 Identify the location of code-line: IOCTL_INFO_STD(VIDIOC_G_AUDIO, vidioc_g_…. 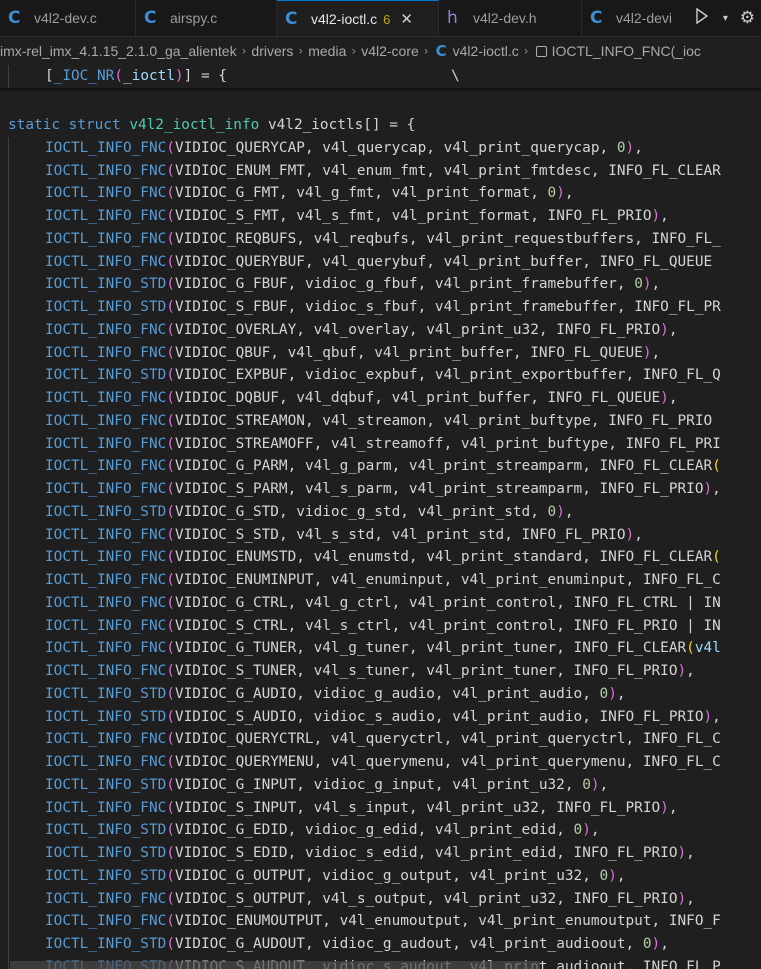
(380, 694).